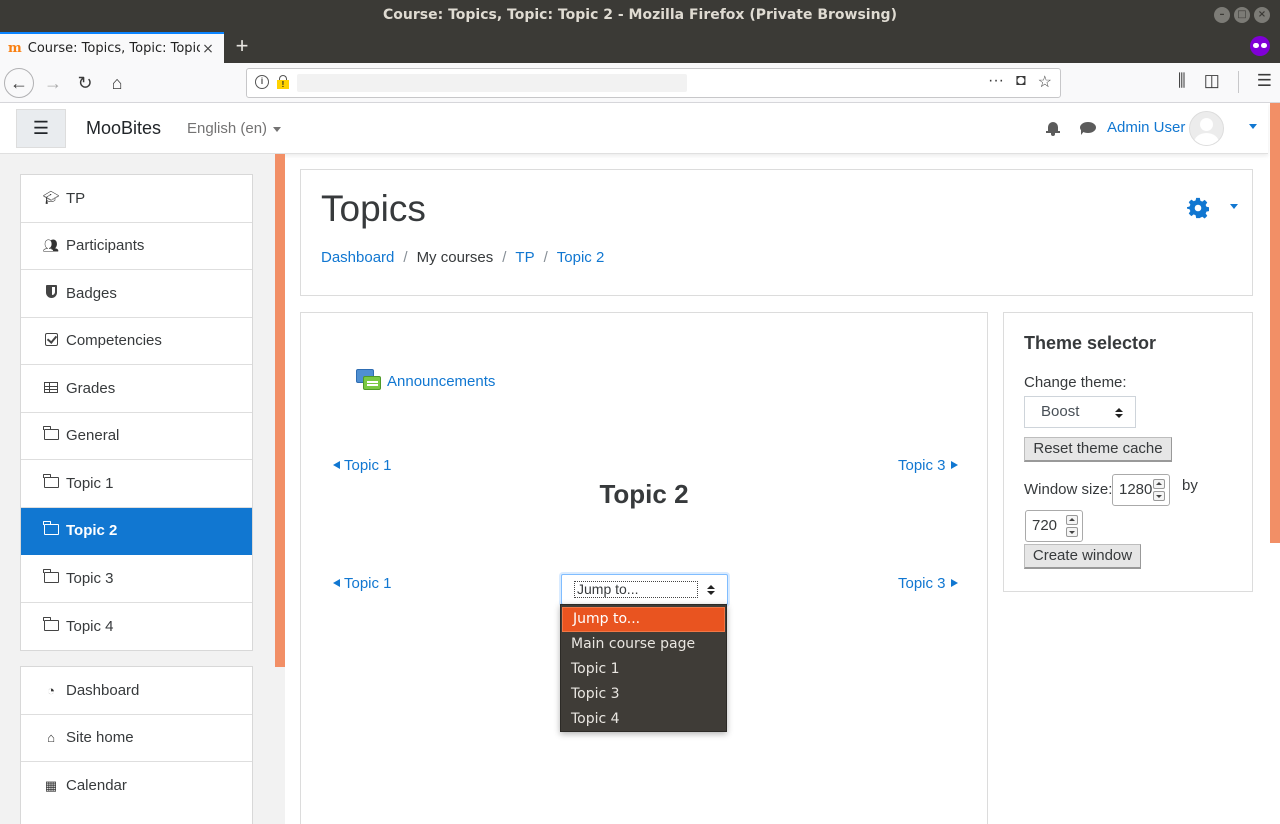 The image size is (1280, 824). Describe the element at coordinates (369, 381) in the screenshot. I see `forum-icon` at that location.